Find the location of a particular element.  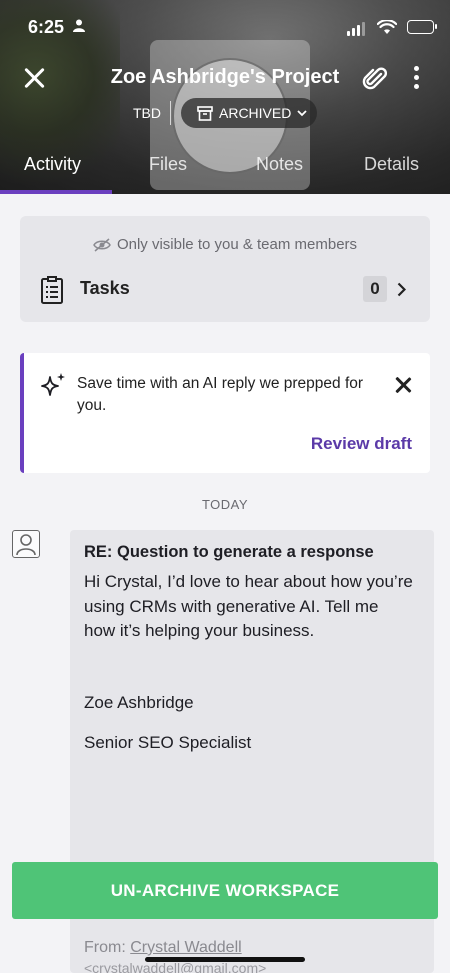

eye-slash-icon is located at coordinates (102, 245).